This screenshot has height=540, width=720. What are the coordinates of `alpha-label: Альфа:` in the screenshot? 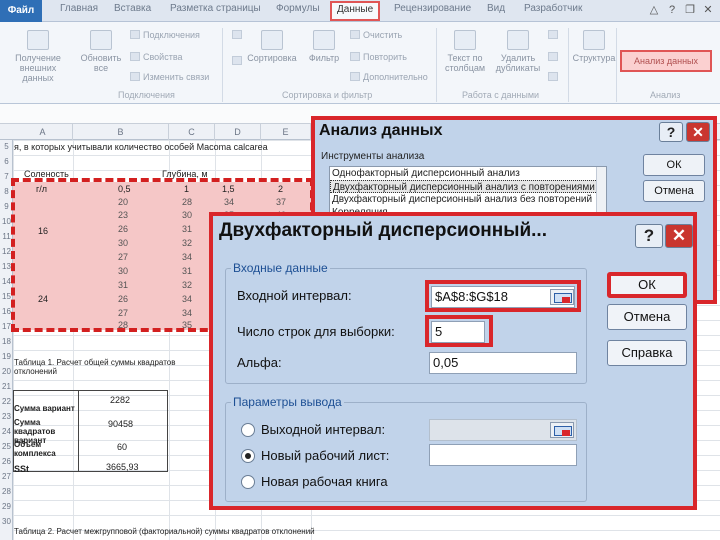 It's located at (259, 362).